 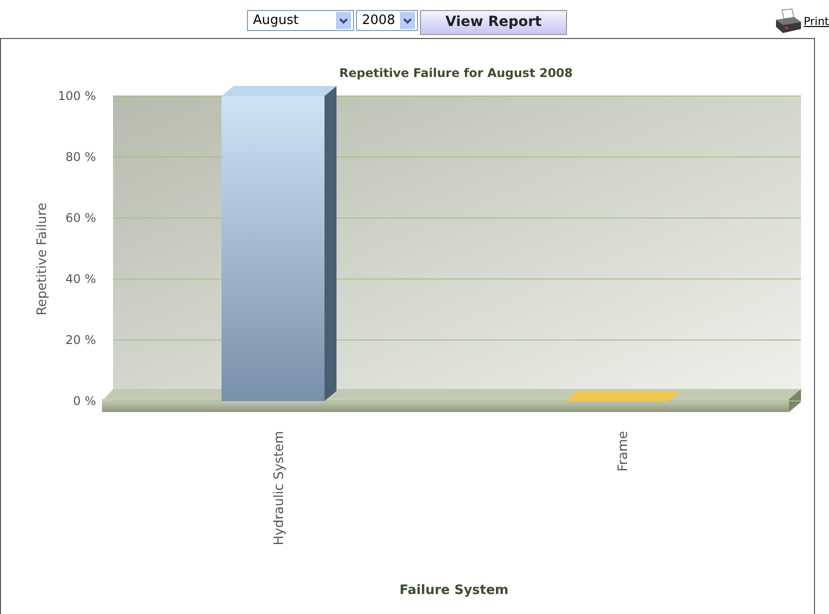 I want to click on axis-tick-label: 20 %, so click(x=81, y=340).